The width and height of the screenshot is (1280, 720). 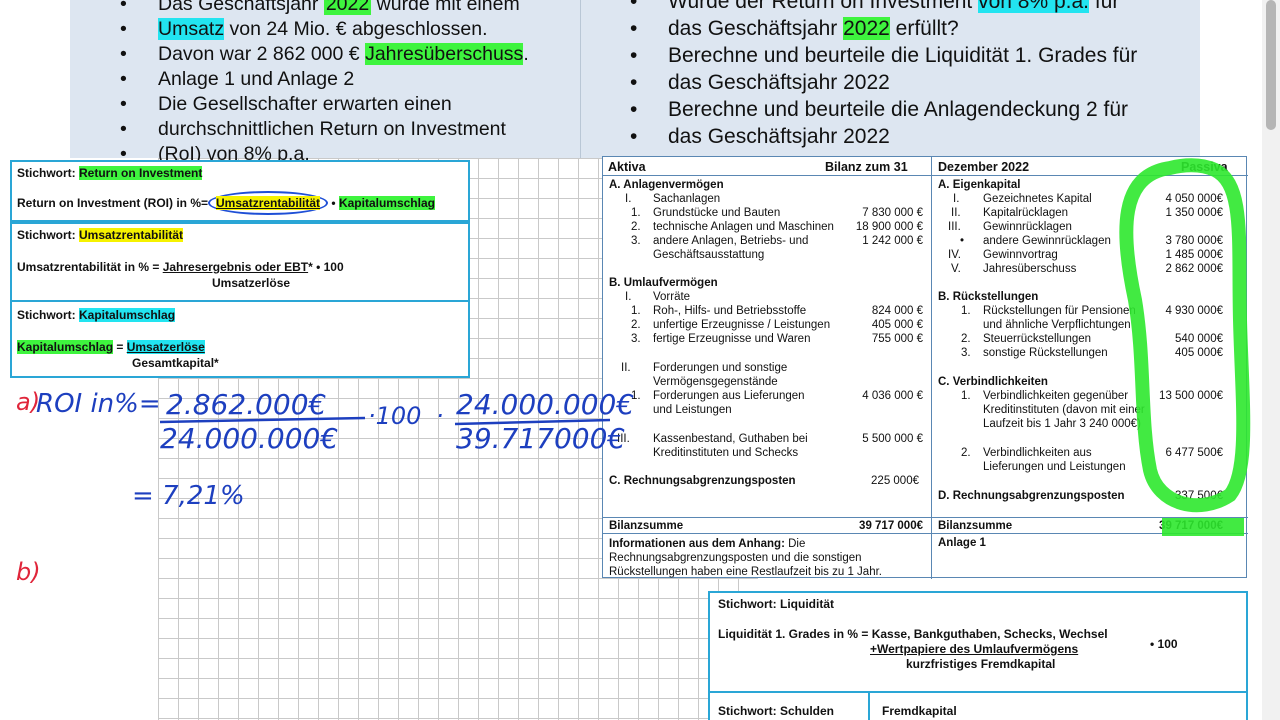 I want to click on vertical-scrollbar, so click(x=1271, y=360).